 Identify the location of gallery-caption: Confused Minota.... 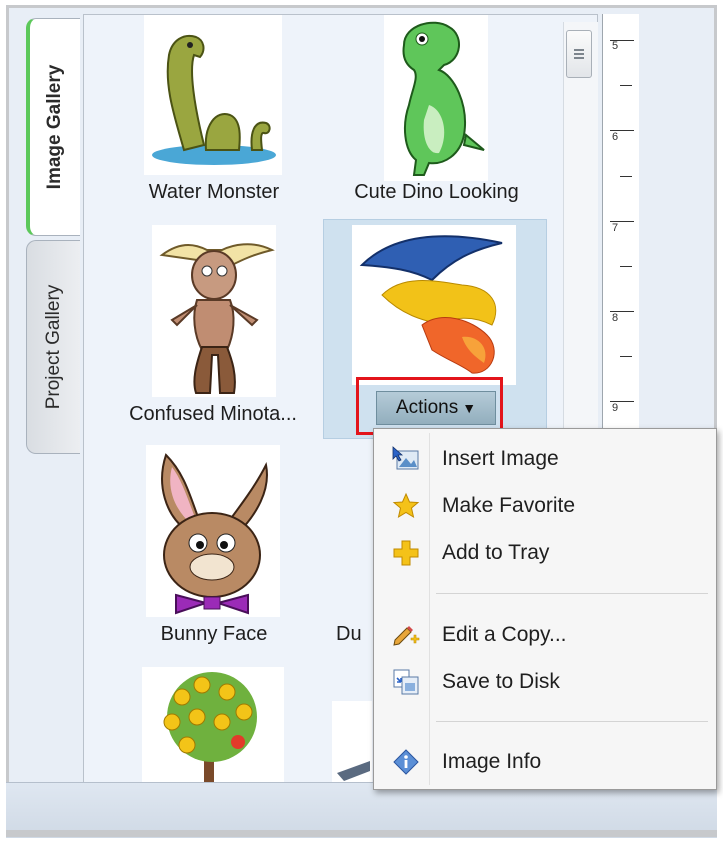
(213, 414).